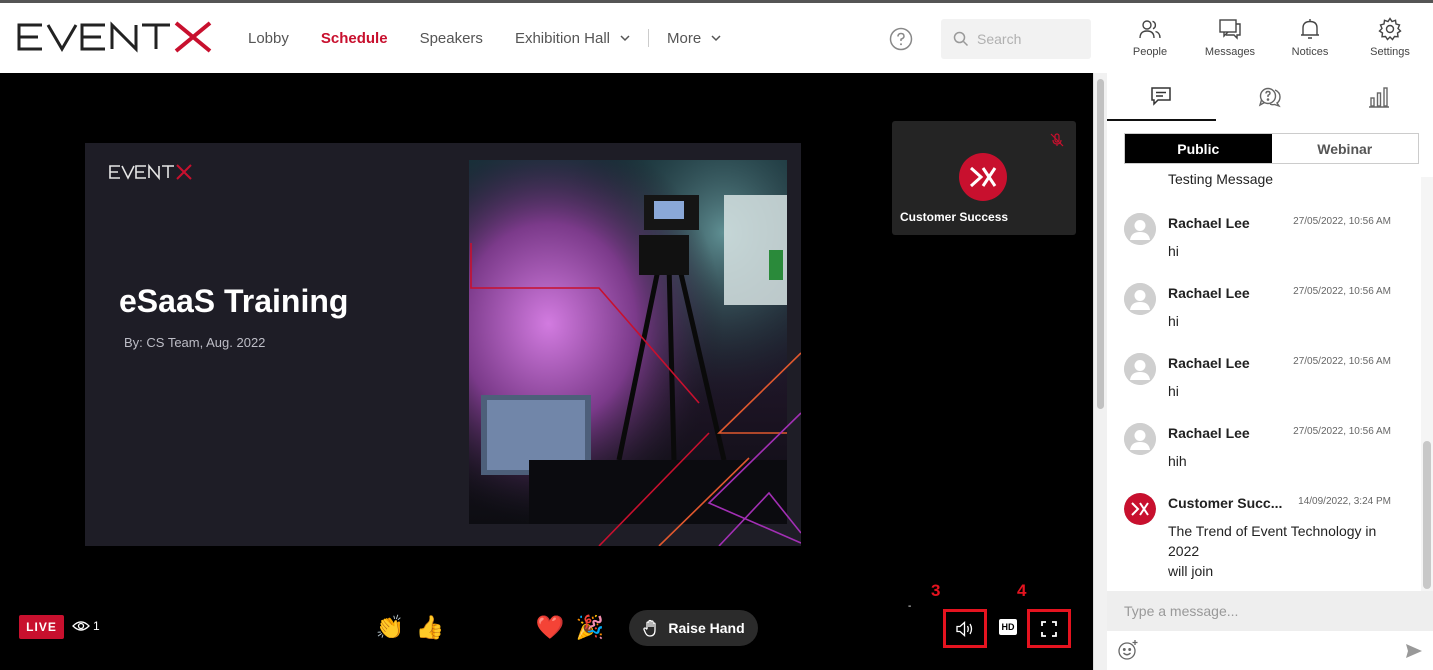 Image resolution: width=1433 pixels, height=670 pixels. Describe the element at coordinates (648, 38) in the screenshot. I see `nav-divider` at that location.